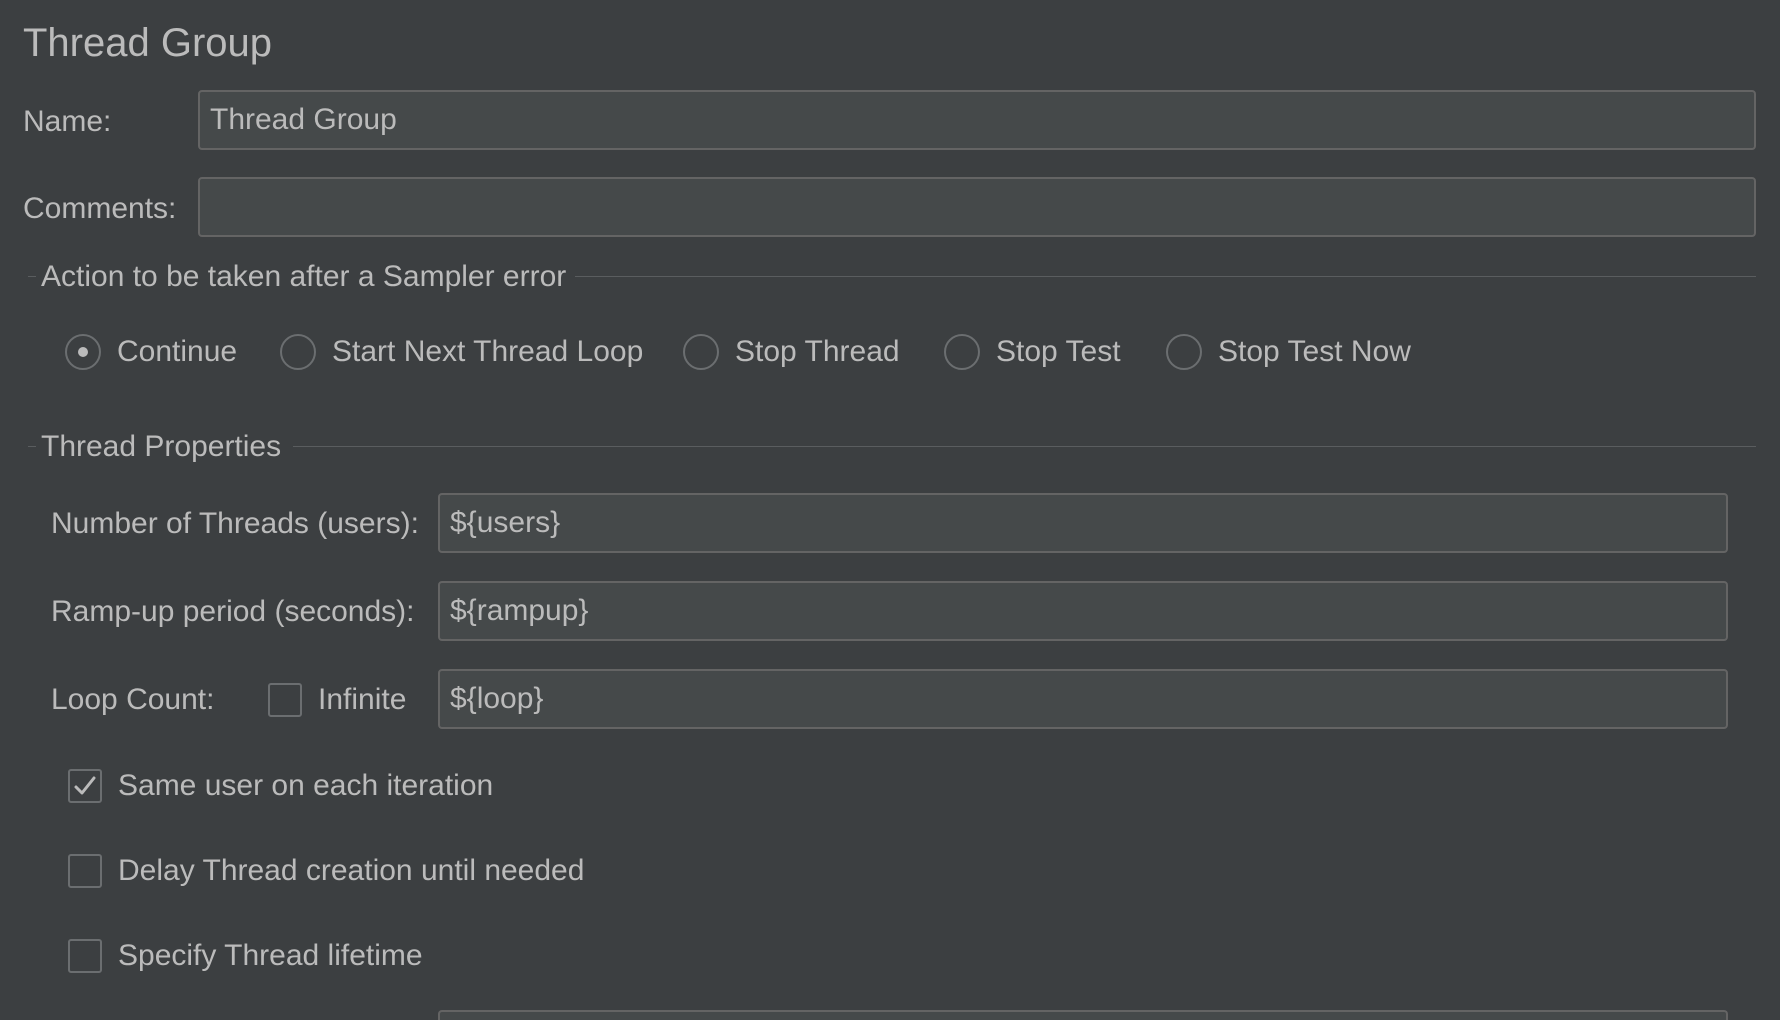 The height and width of the screenshot is (1020, 1780). Describe the element at coordinates (304, 276) in the screenshot. I see `sampler-error-section-title: Action to be taken after a Sampler error` at that location.